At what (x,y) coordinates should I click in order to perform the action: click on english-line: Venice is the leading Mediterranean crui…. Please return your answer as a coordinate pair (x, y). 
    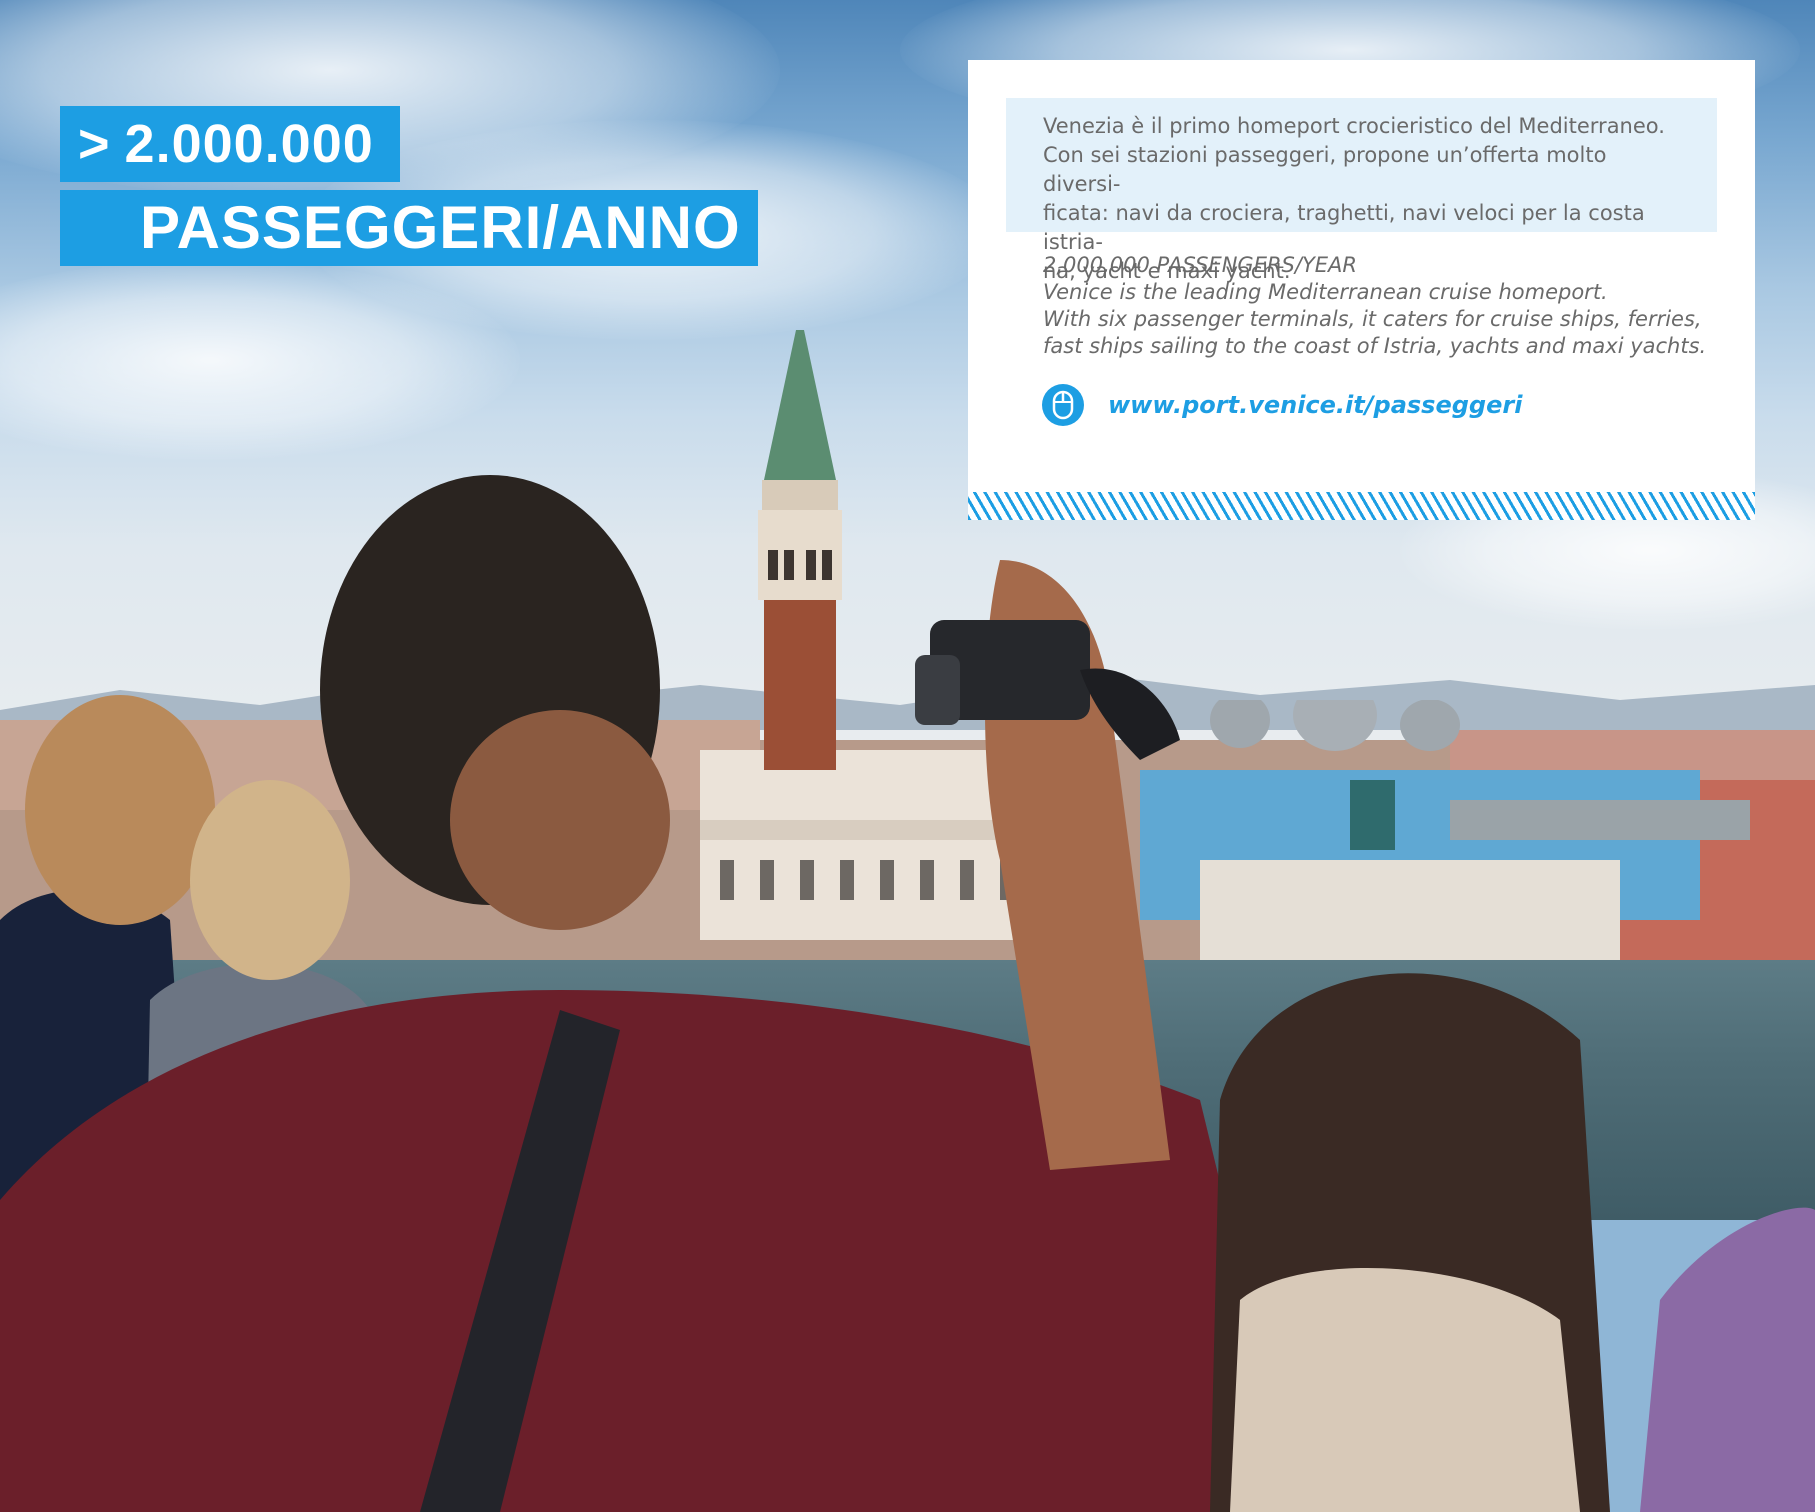
    Looking at the image, I should click on (1325, 292).